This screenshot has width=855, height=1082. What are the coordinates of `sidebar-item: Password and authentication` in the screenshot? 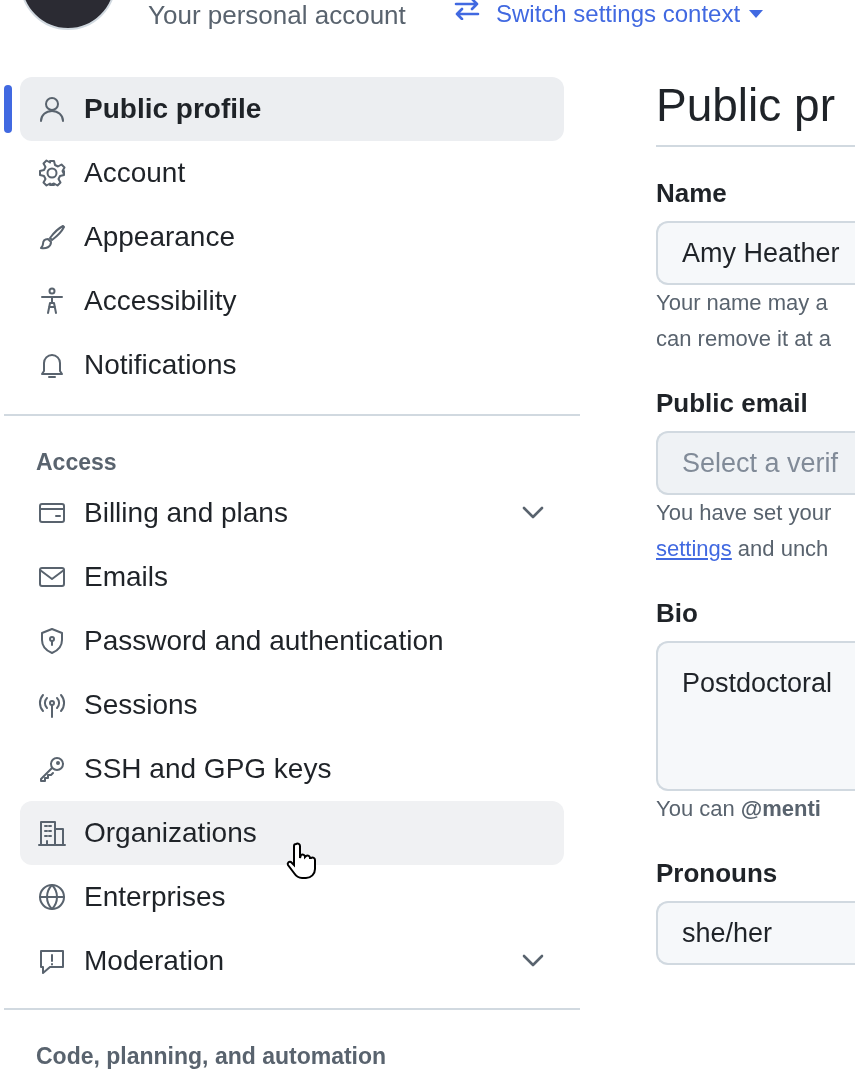 It's located at (292, 641).